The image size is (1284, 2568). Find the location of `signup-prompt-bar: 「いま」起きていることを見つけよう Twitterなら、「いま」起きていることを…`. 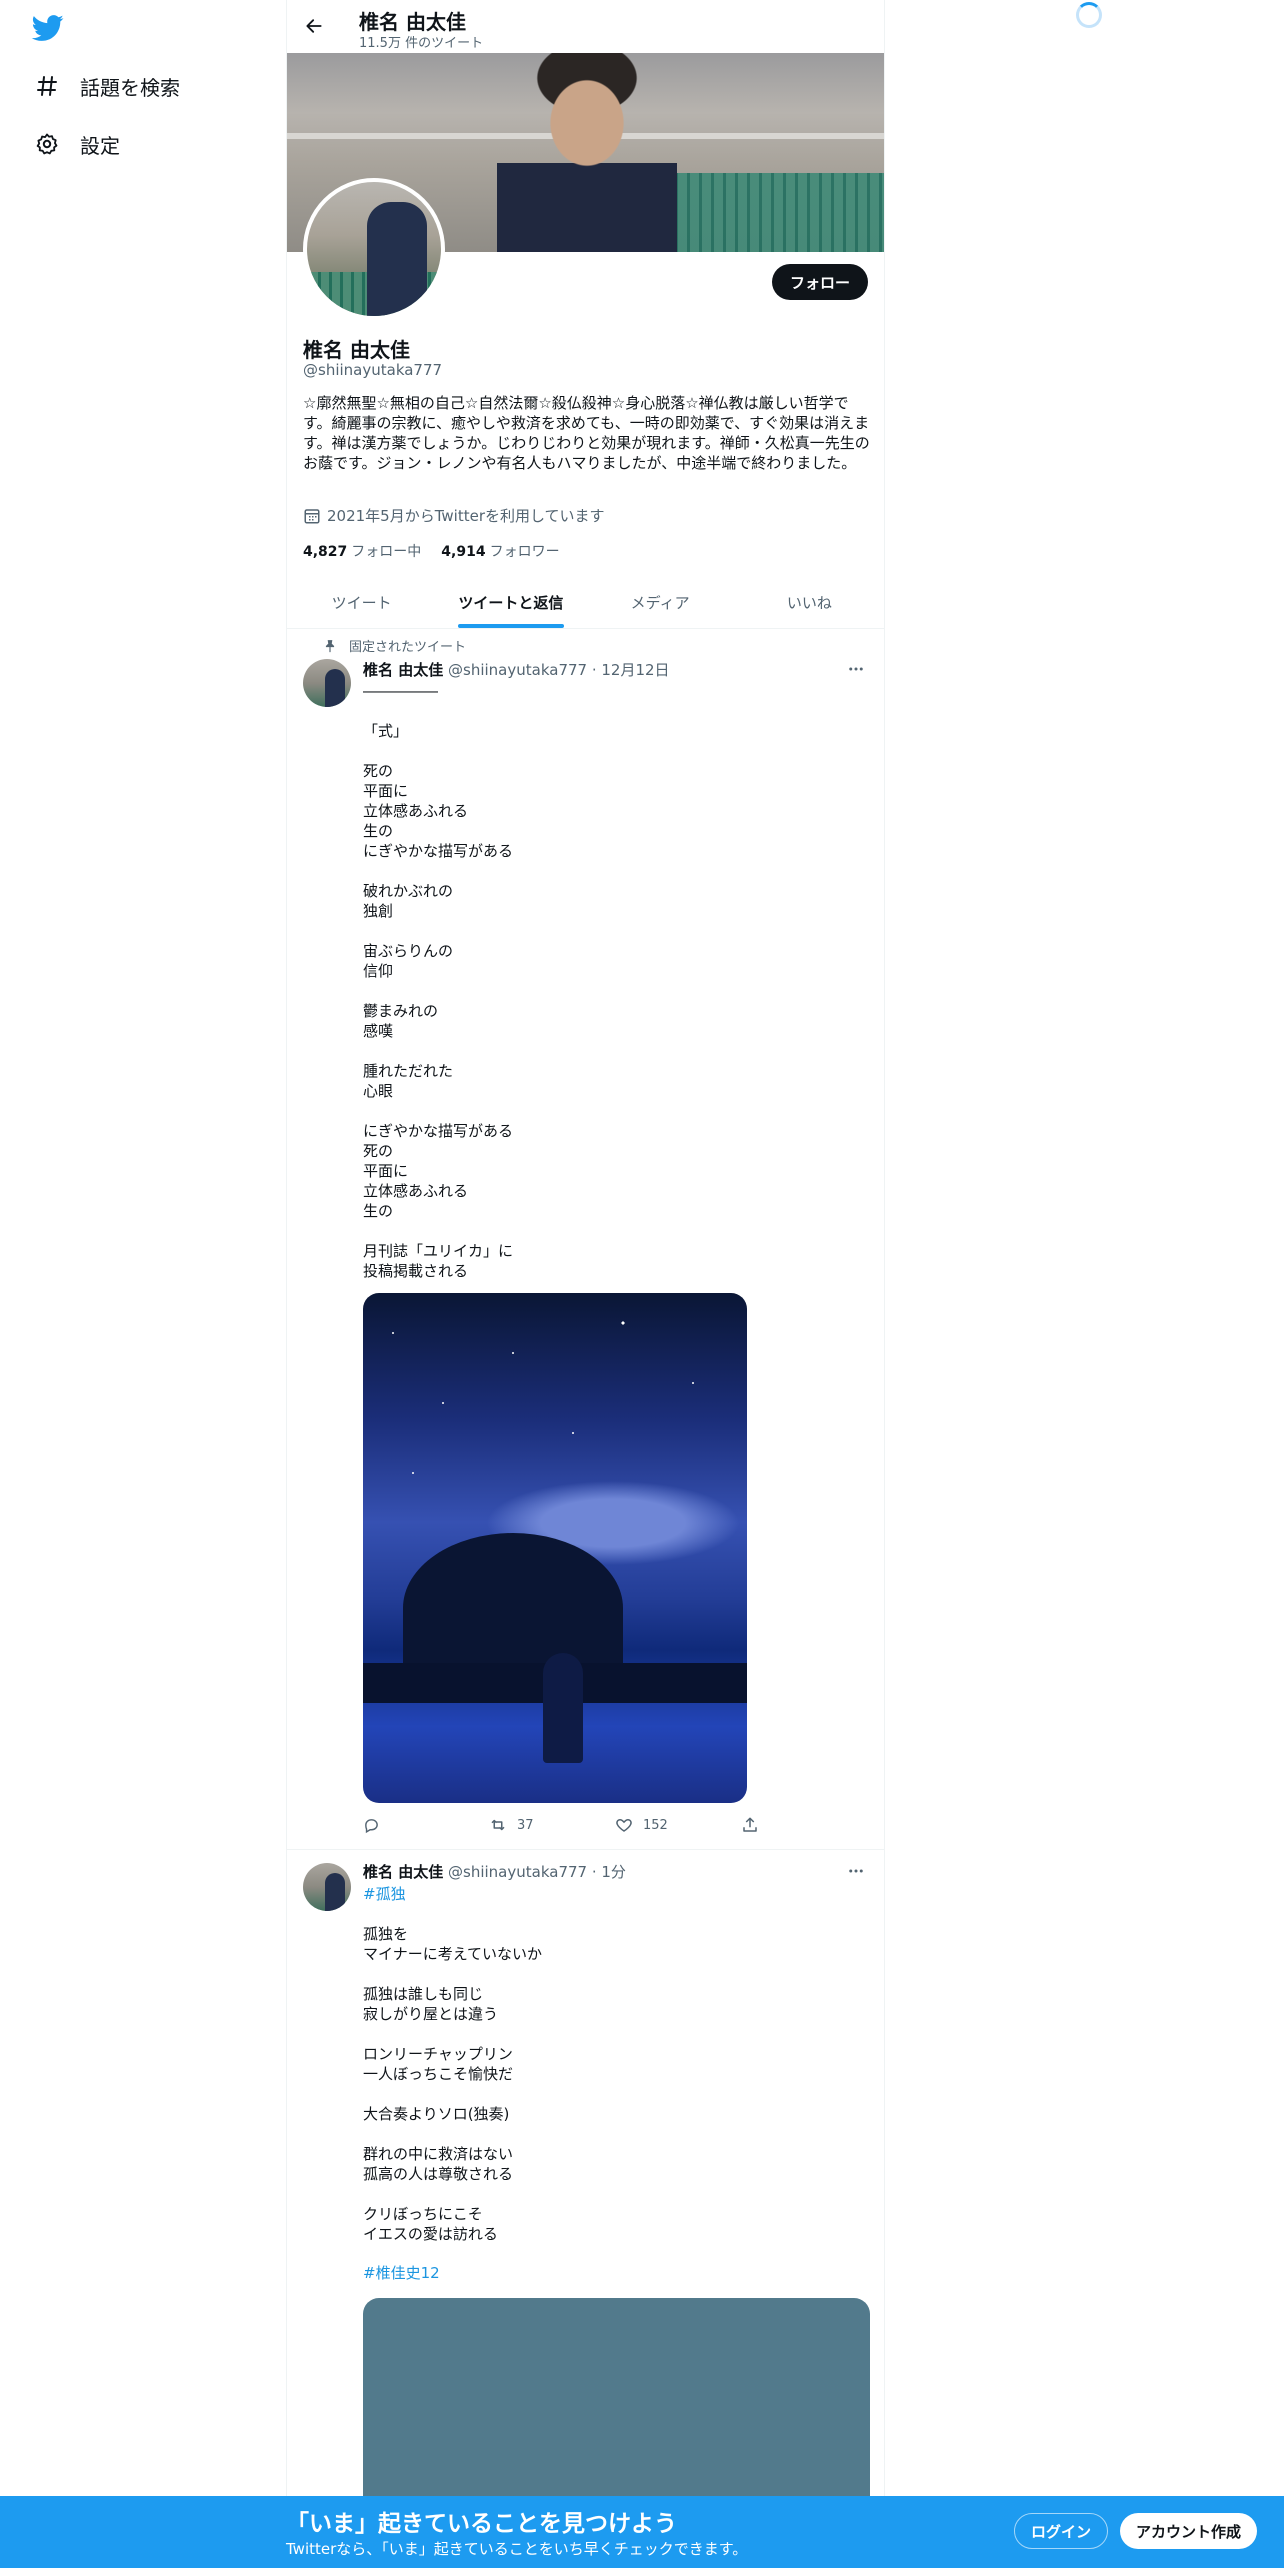

signup-prompt-bar: 「いま」起きていることを見つけよう Twitterなら、「いま」起きていることを… is located at coordinates (642, 2532).